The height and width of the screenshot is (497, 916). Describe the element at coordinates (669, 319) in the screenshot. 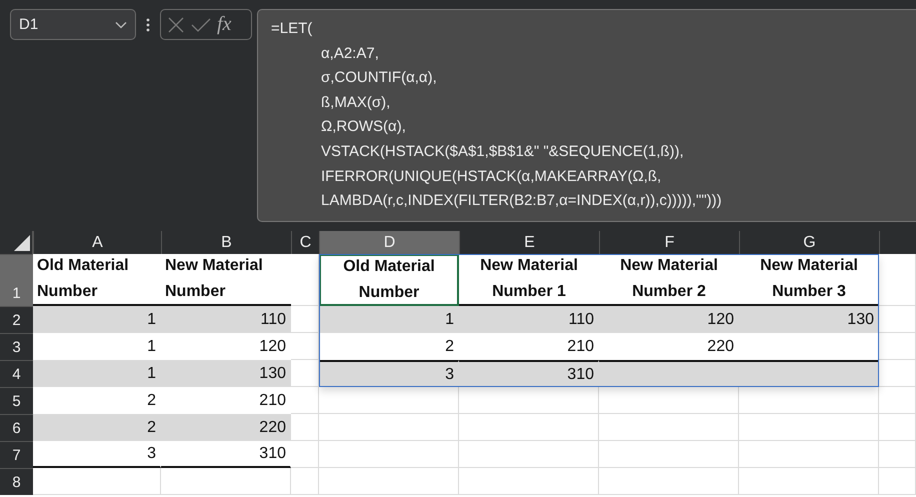

I see `table-cell: 120` at that location.